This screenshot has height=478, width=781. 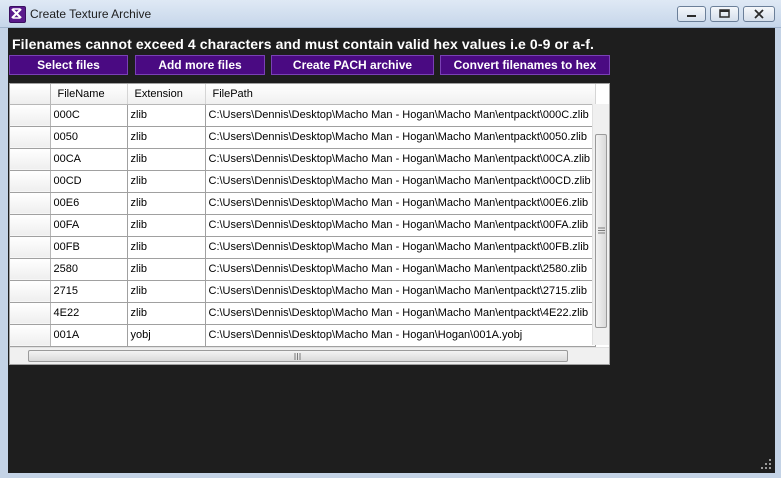 What do you see at coordinates (766, 464) in the screenshot?
I see `resize-grip-icon` at bounding box center [766, 464].